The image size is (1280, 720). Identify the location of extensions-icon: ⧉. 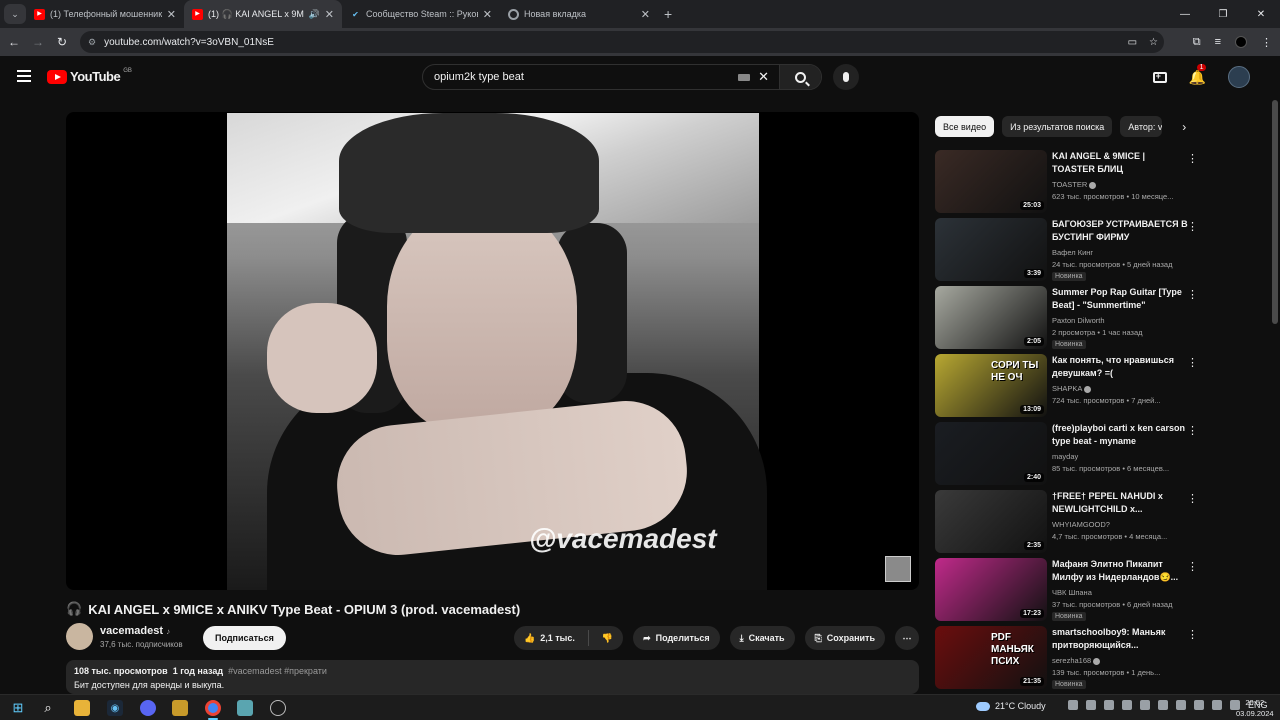
(1197, 42).